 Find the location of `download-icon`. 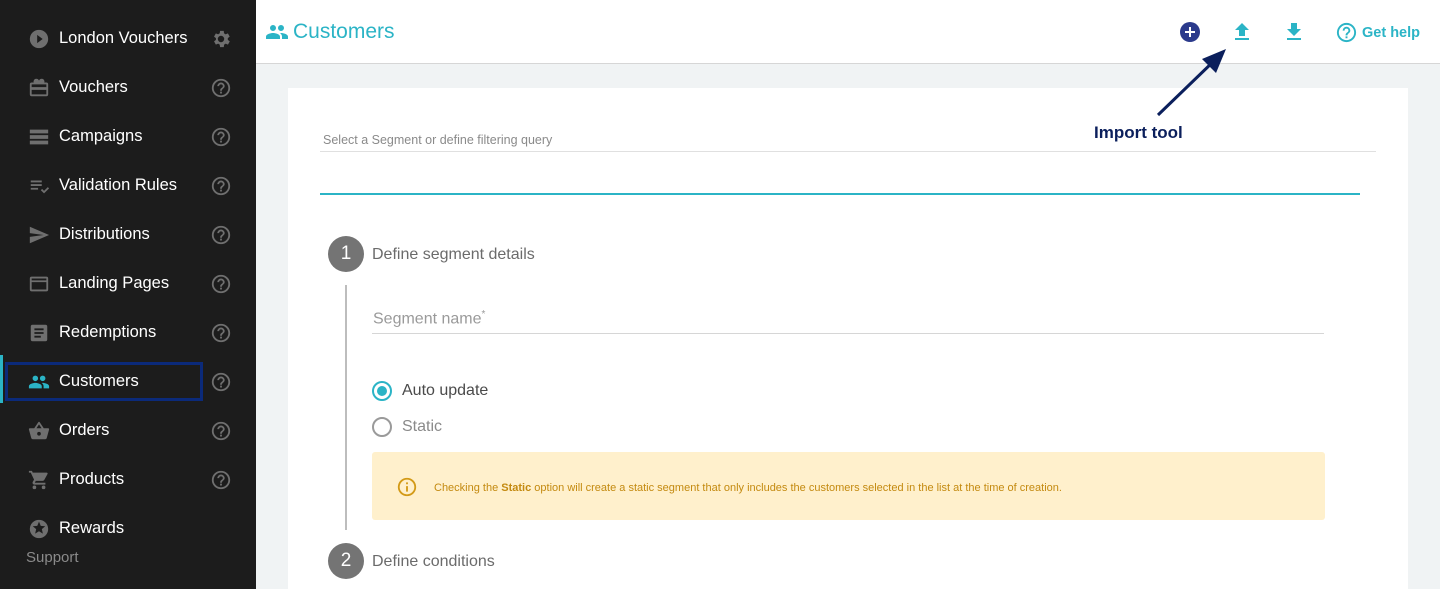

download-icon is located at coordinates (1294, 31).